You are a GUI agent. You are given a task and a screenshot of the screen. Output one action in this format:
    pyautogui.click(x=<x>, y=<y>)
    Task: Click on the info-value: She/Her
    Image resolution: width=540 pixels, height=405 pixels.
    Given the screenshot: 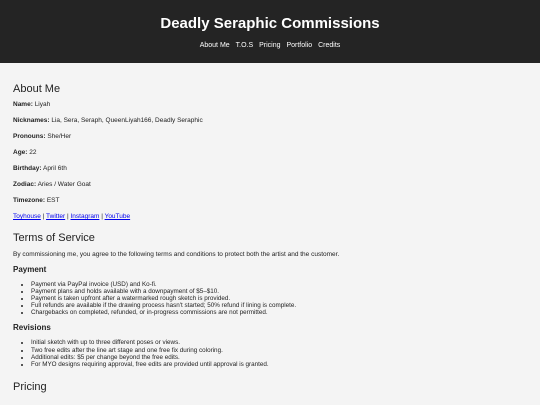 What is the action you would take?
    pyautogui.click(x=59, y=136)
    